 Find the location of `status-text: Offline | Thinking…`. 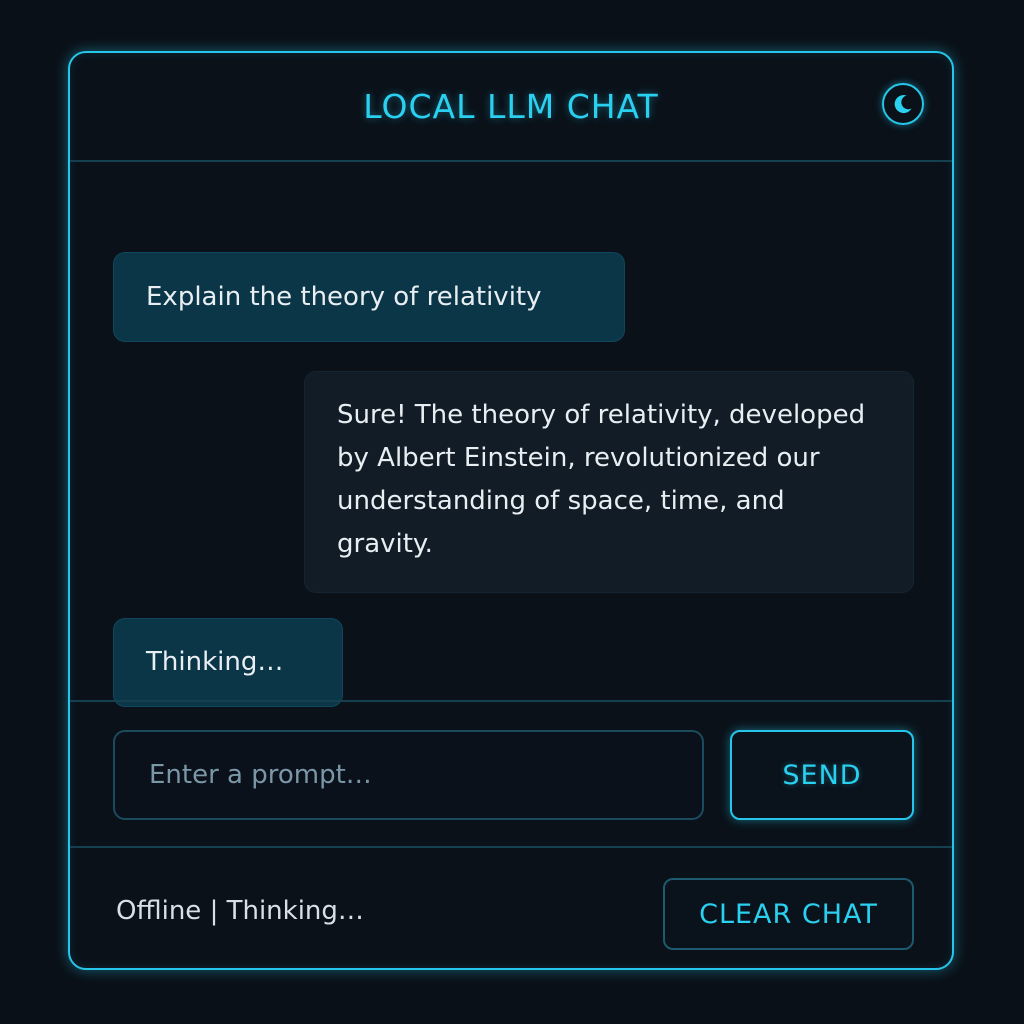

status-text: Offline | Thinking… is located at coordinates (240, 911).